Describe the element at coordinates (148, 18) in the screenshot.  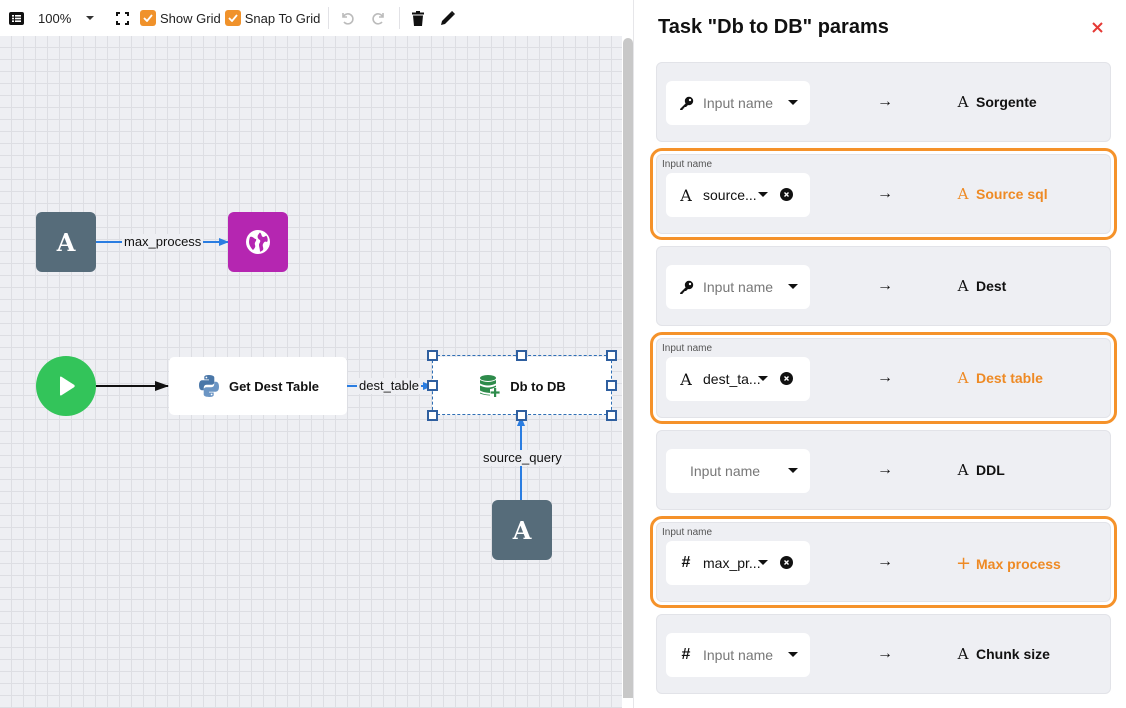
I see `checkbox-checked-icon` at that location.